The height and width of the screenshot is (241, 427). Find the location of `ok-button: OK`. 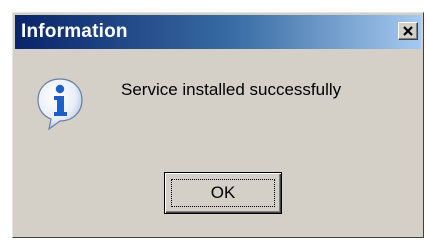

ok-button: OK is located at coordinates (223, 193).